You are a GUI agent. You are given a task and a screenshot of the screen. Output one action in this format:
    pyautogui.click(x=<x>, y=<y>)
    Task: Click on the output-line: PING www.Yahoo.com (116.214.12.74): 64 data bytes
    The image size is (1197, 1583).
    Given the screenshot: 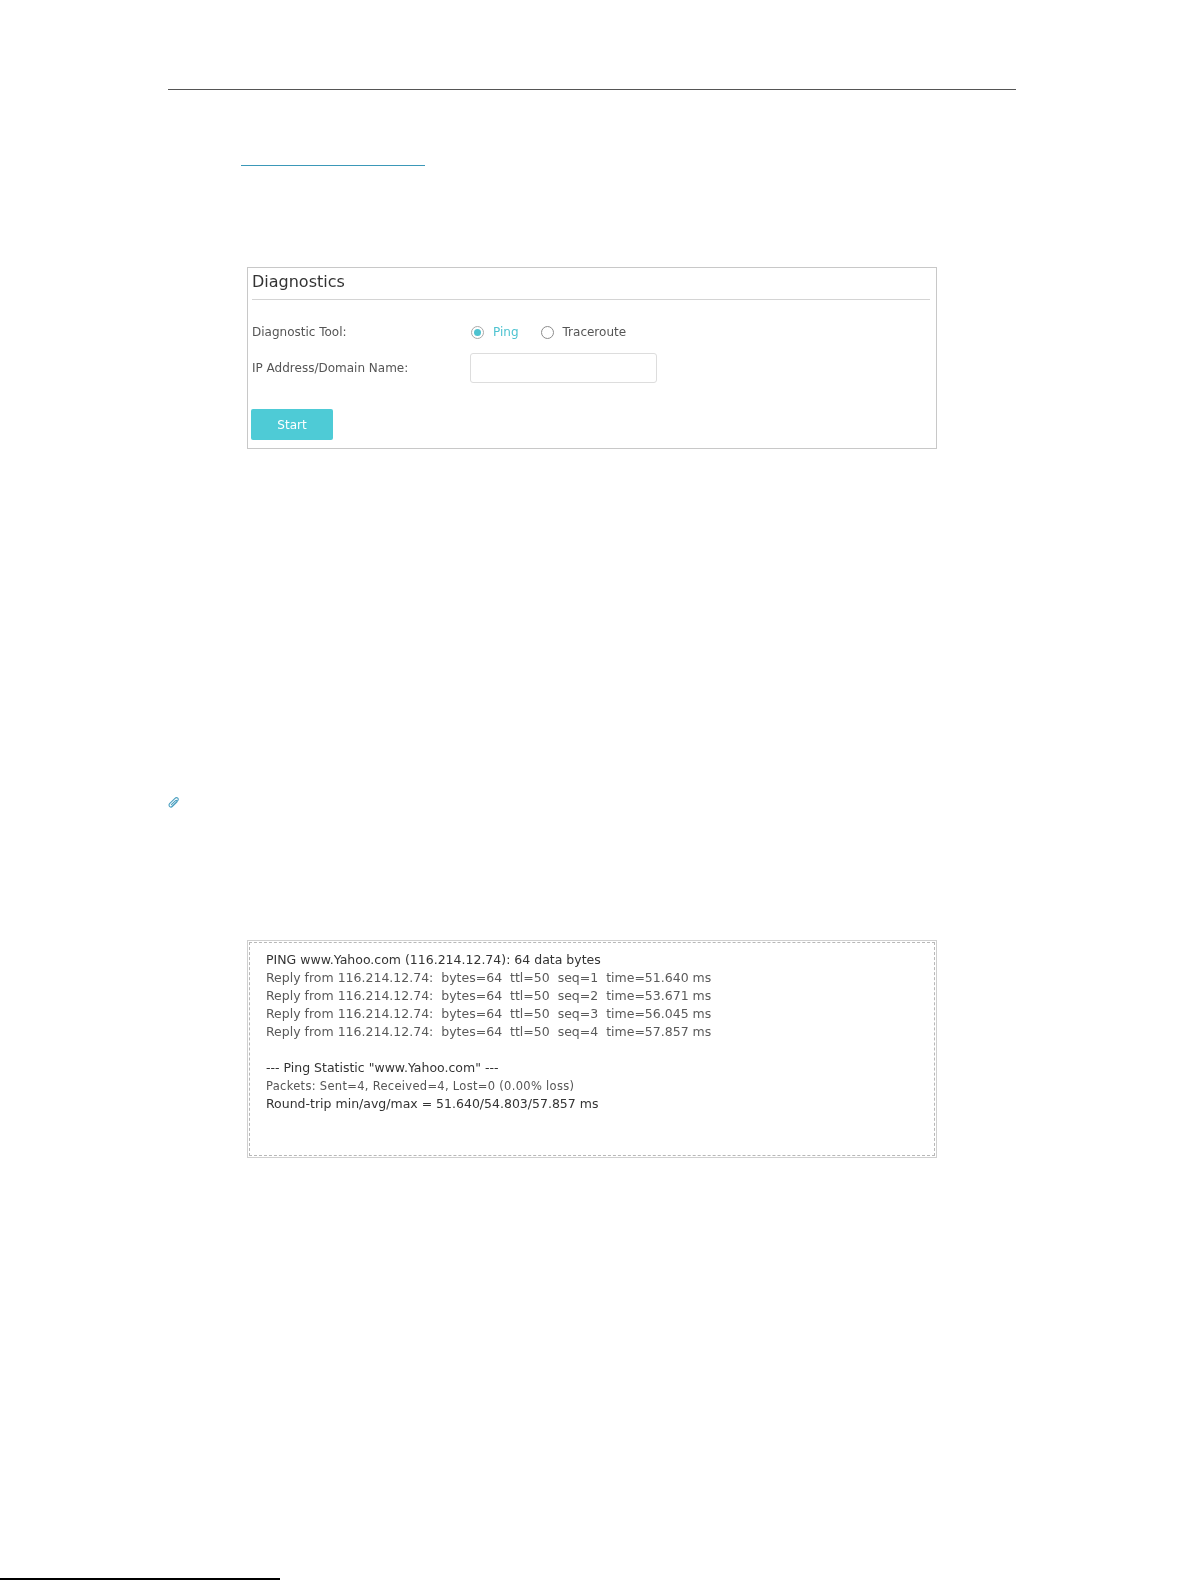 What is the action you would take?
    pyautogui.click(x=433, y=960)
    